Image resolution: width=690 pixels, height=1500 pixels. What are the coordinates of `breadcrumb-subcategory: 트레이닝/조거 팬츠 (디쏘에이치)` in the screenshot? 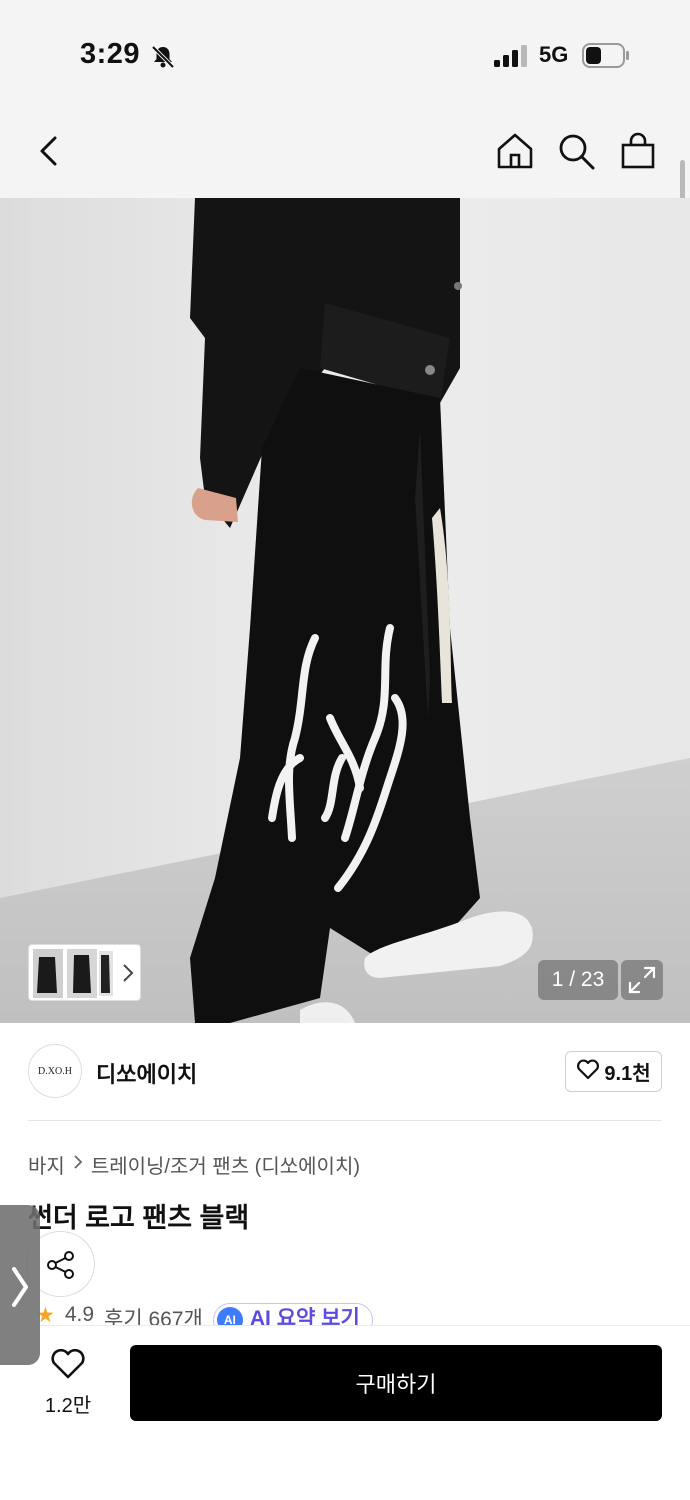 It's located at (225, 1164).